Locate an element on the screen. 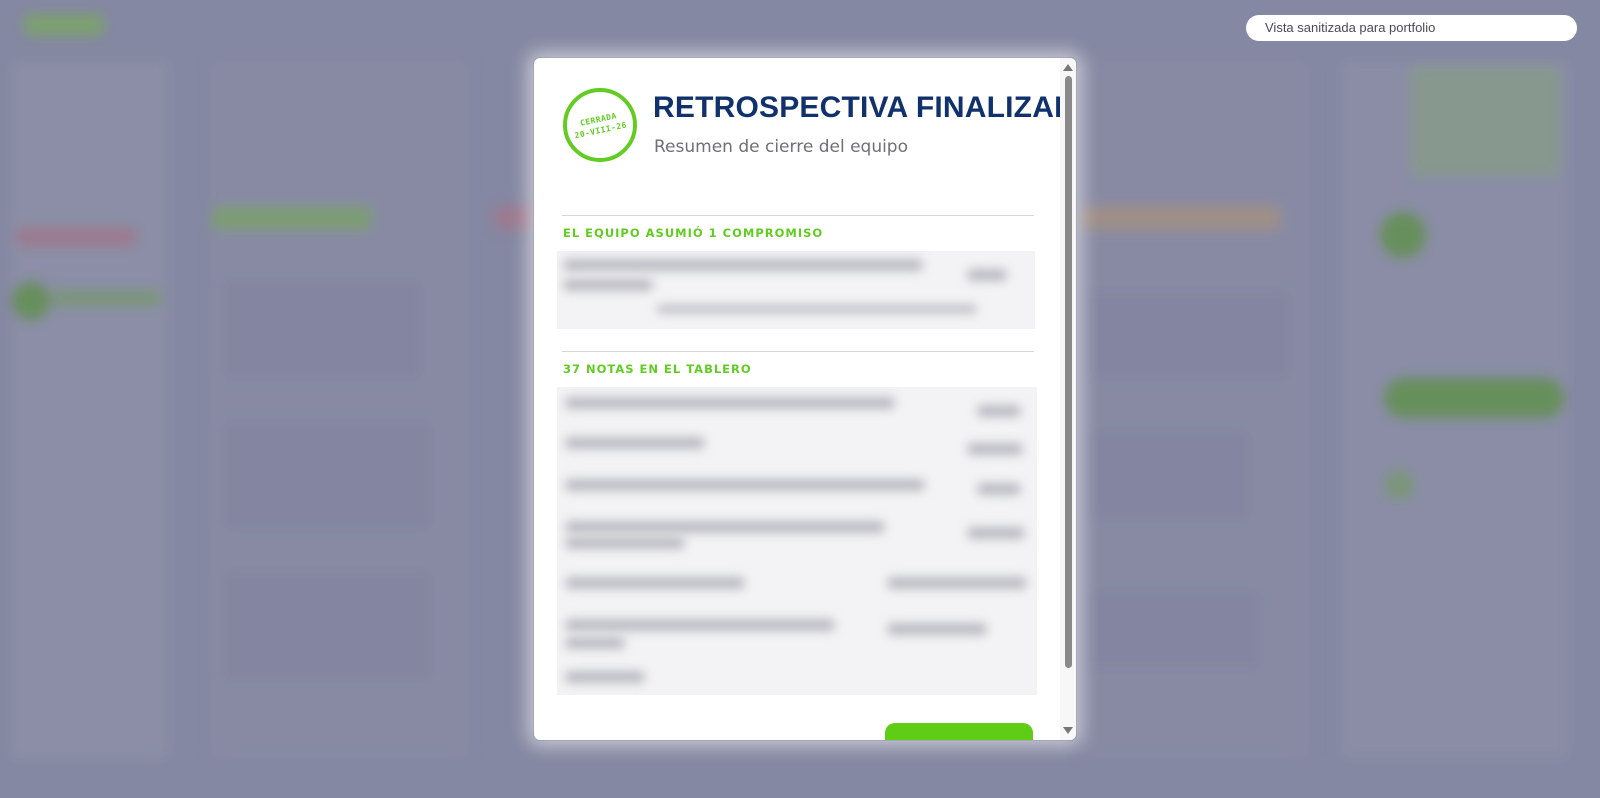  notes-list-redacted is located at coordinates (797, 541).